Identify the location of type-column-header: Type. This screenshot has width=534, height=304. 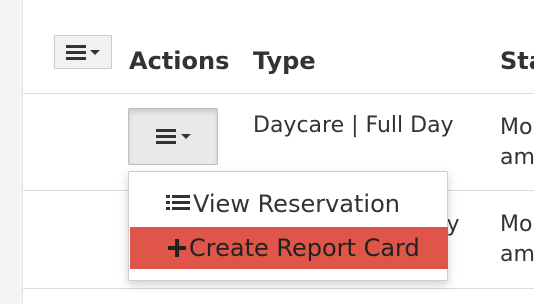
(284, 61).